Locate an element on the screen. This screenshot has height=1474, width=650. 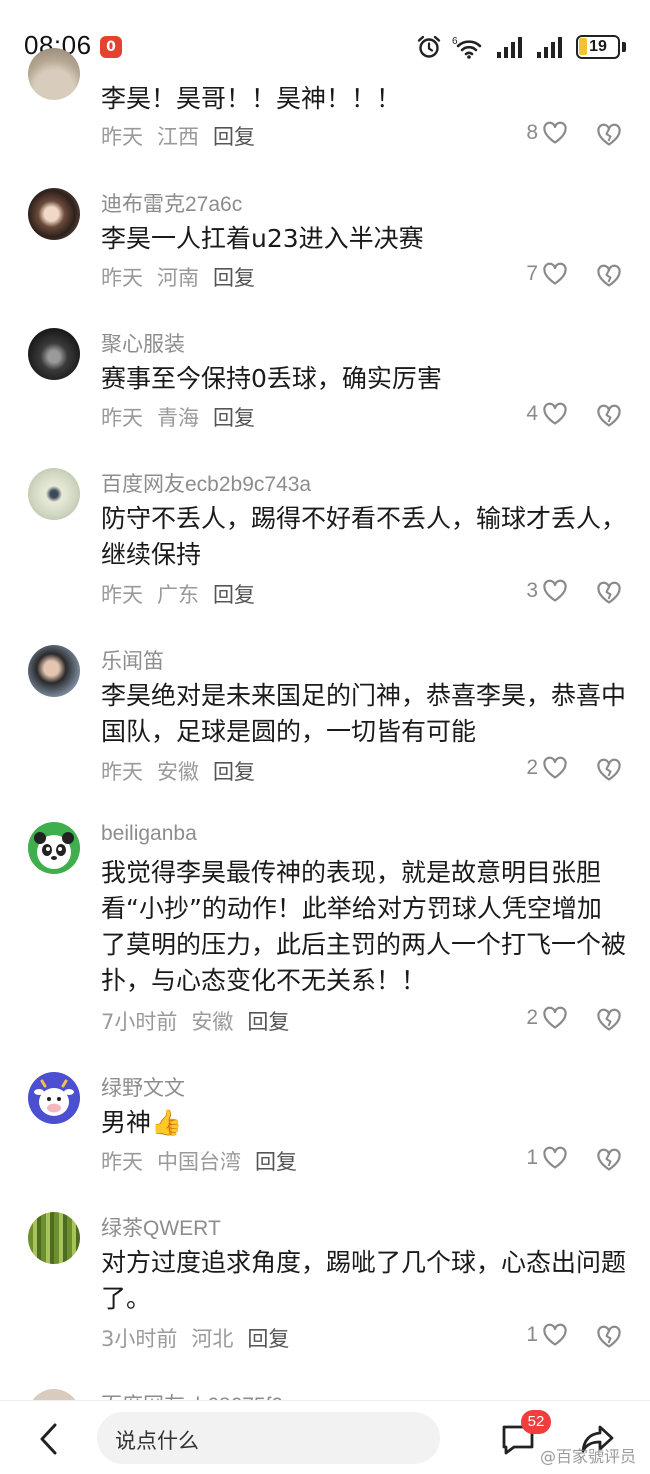
comment-text: 男神👍 is located at coordinates (142, 1122).